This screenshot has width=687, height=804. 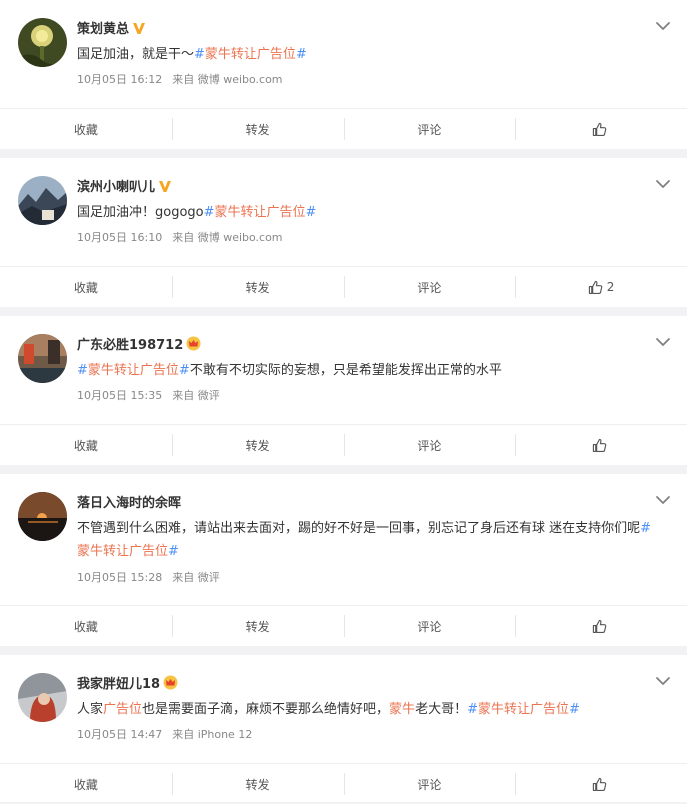 I want to click on post-text: 国足加油冲！gogogo#蒙牛转让广告位#, so click(x=369, y=212).